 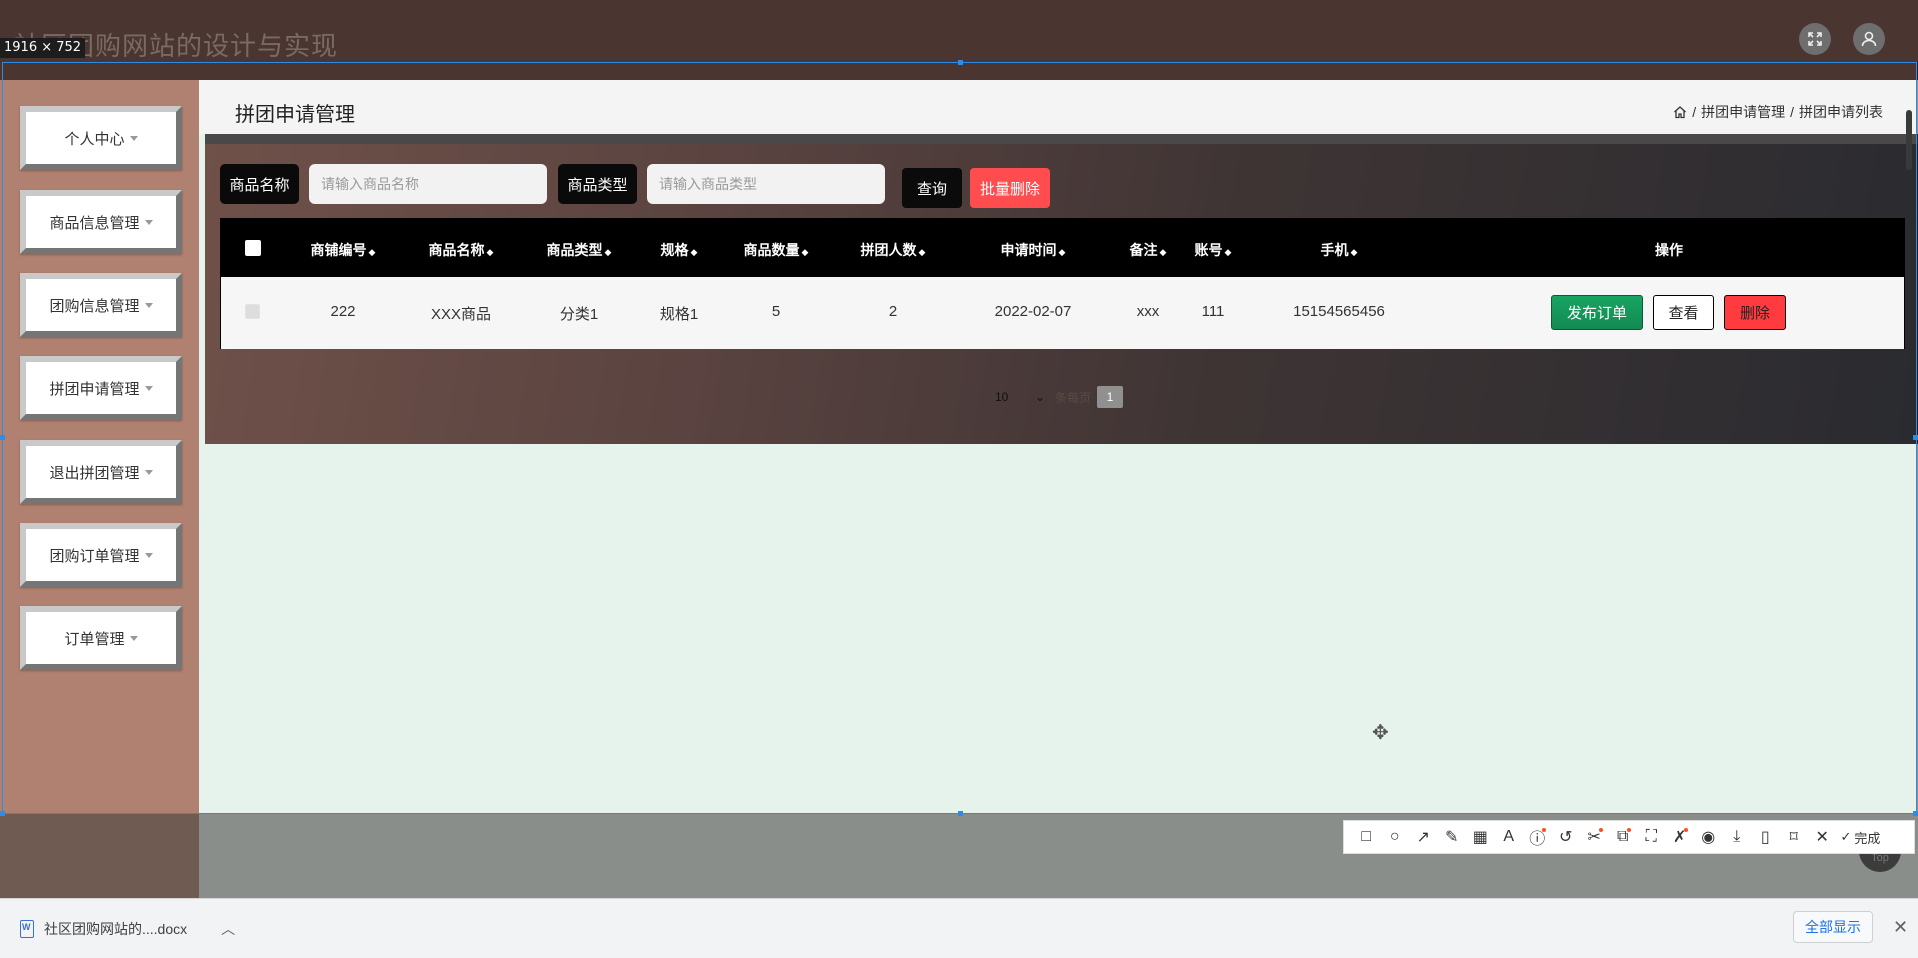 What do you see at coordinates (1755, 312) in the screenshot?
I see `delete-button: 删除` at bounding box center [1755, 312].